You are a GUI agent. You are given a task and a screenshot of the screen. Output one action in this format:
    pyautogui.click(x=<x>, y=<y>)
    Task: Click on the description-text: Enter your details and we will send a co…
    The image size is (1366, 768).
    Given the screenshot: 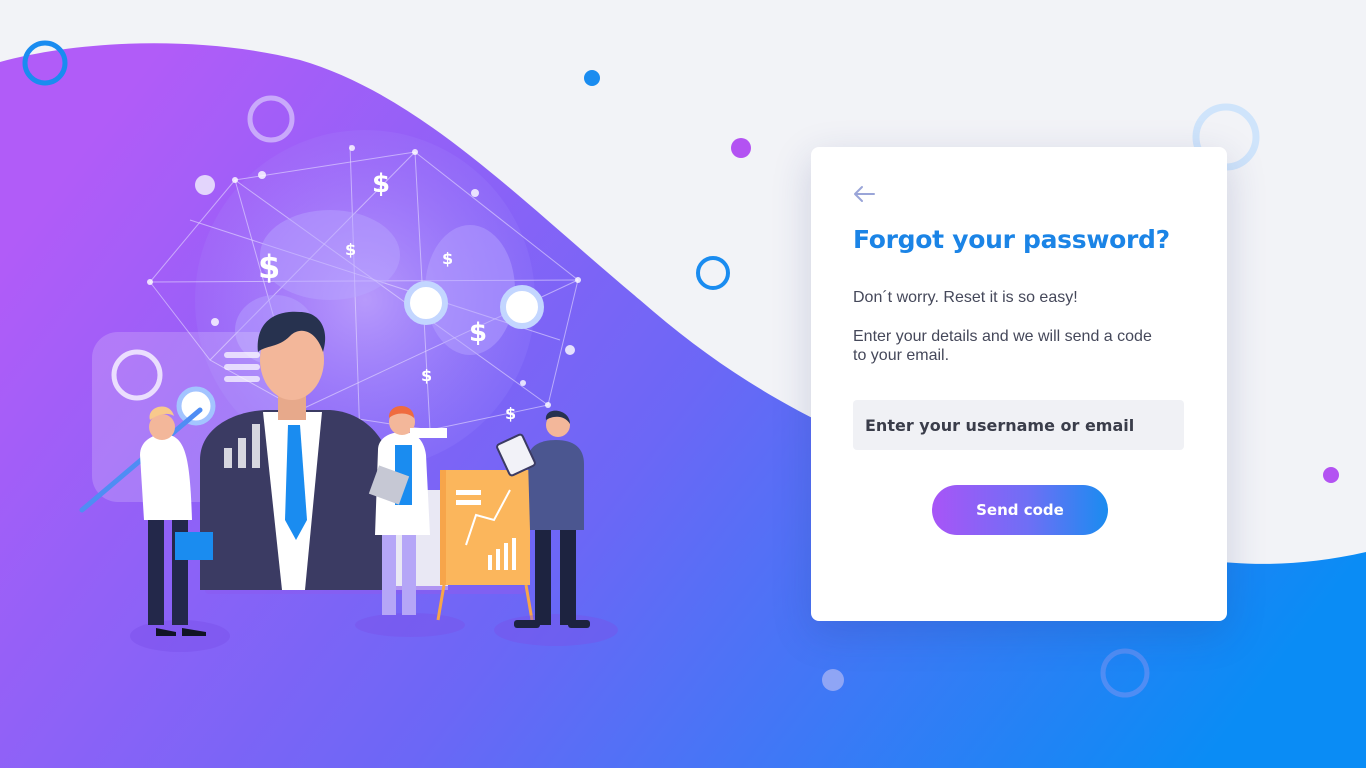 What is the action you would take?
    pyautogui.click(x=1002, y=346)
    